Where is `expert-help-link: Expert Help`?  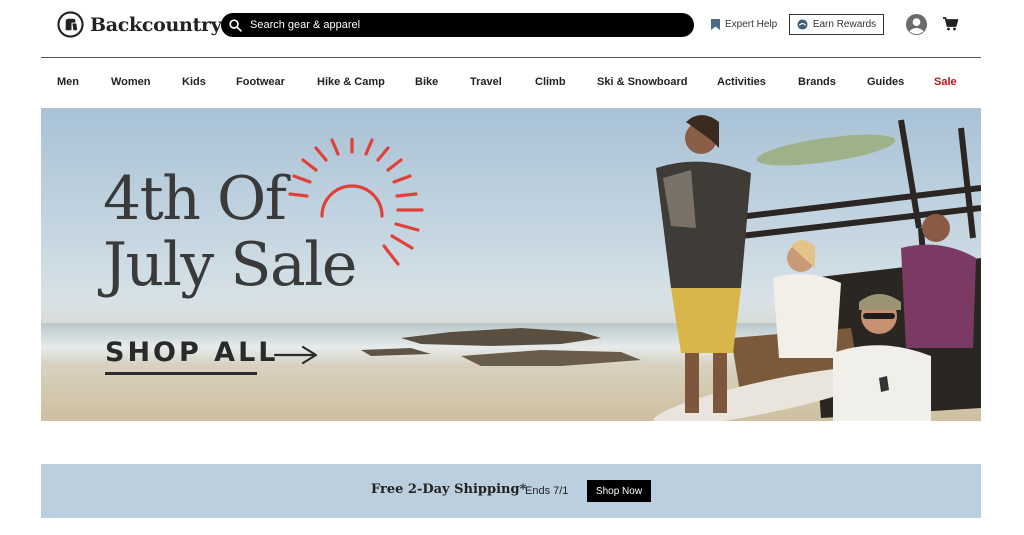 expert-help-link: Expert Help is located at coordinates (744, 24).